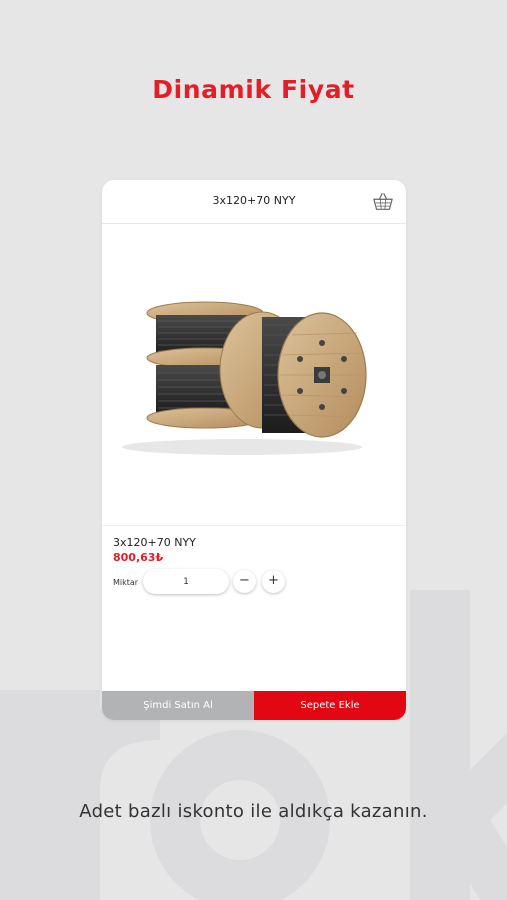 The width and height of the screenshot is (507, 900). What do you see at coordinates (253, 89) in the screenshot?
I see `page-headline: Dinamik Fiyat` at bounding box center [253, 89].